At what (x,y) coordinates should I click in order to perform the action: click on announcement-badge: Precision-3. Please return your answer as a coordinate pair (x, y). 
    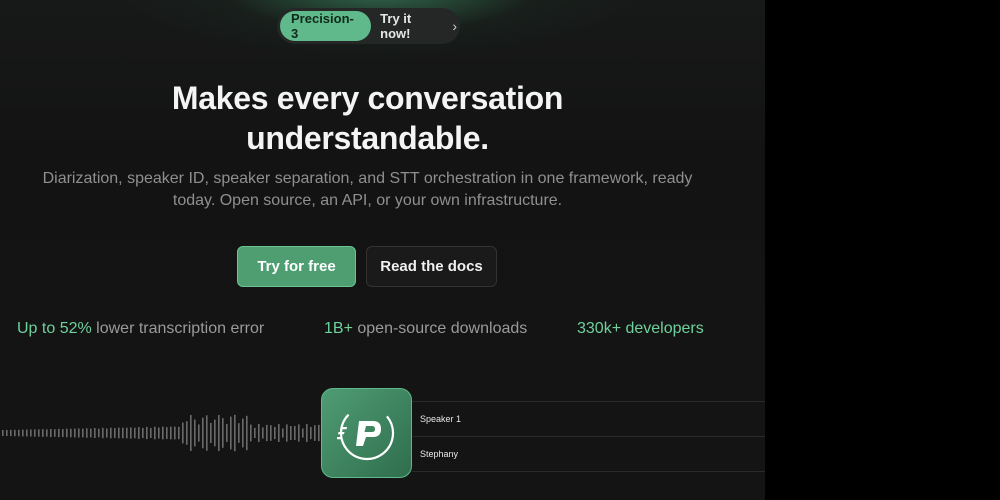
    Looking at the image, I should click on (326, 26).